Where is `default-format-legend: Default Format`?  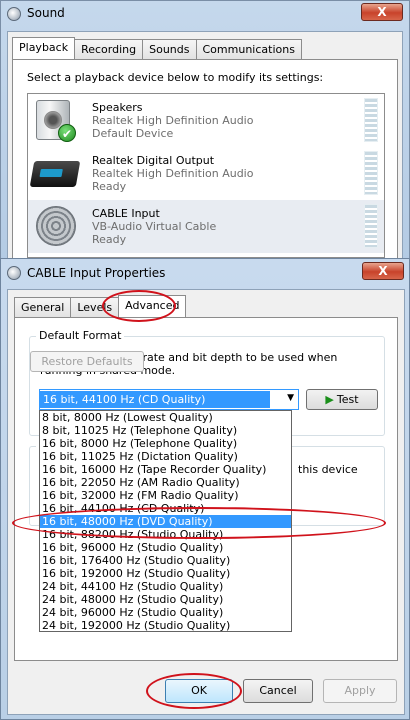
default-format-legend: Default Format is located at coordinates (80, 335).